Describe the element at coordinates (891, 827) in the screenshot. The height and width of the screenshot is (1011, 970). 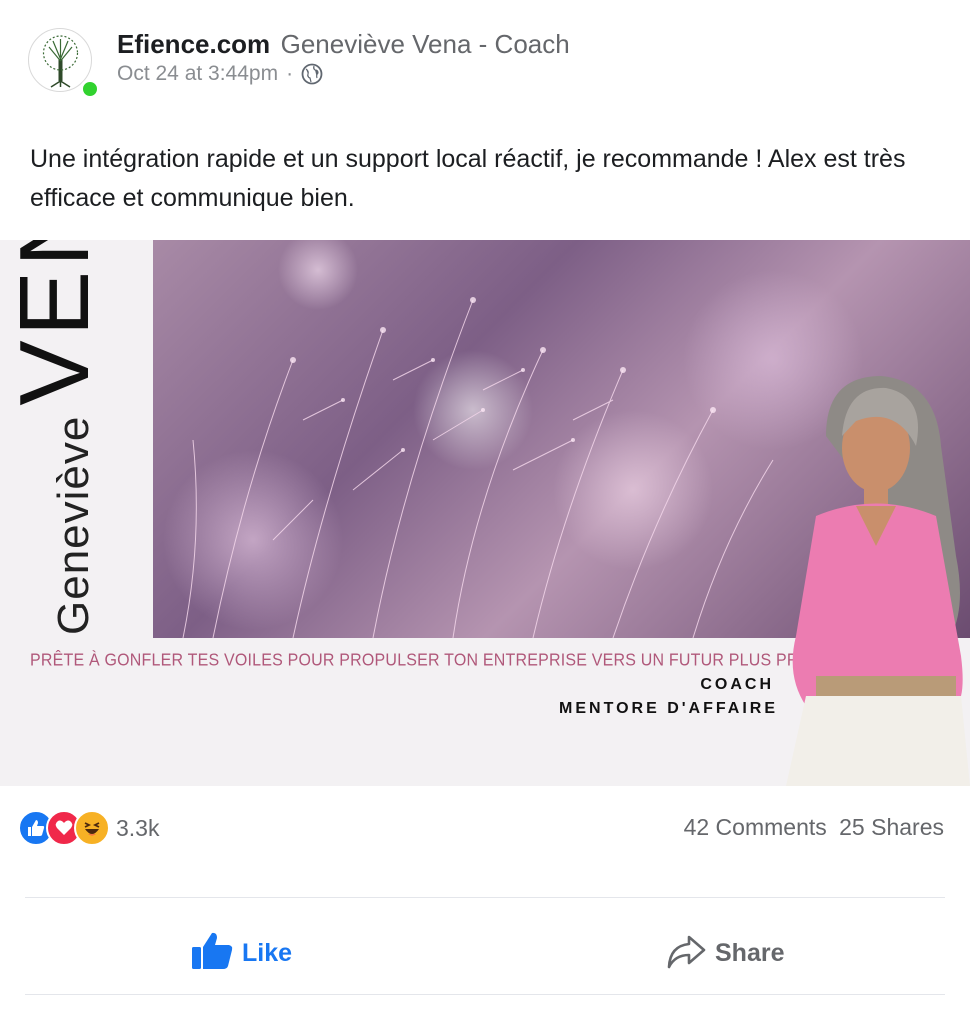
I see `shares-count-link: 25 Shares` at that location.